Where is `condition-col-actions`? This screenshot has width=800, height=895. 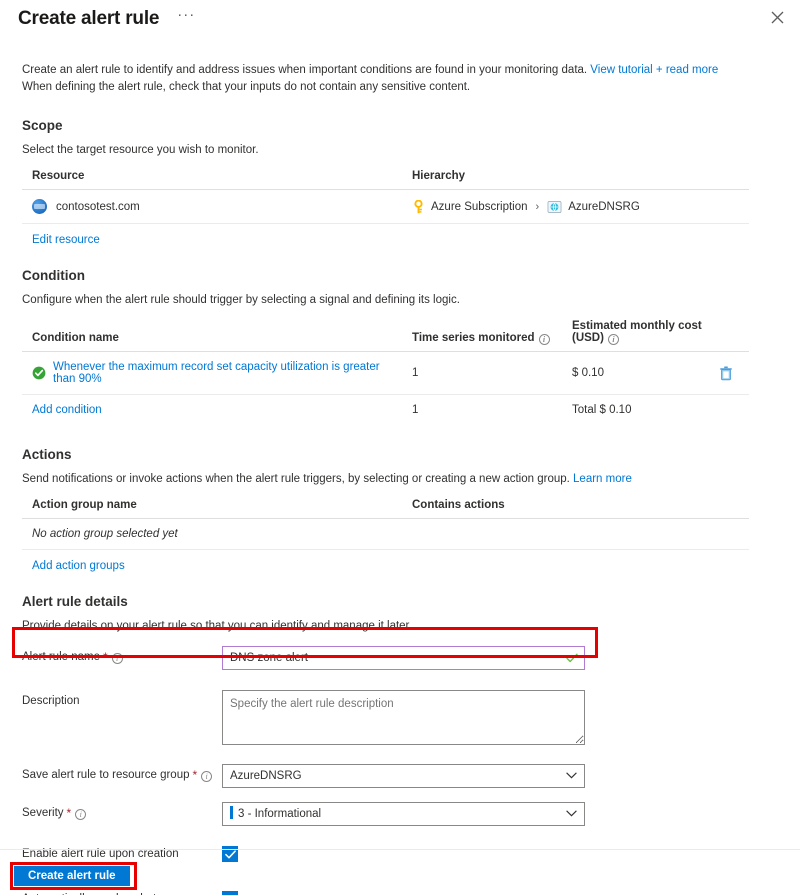
condition-col-actions is located at coordinates (734, 336).